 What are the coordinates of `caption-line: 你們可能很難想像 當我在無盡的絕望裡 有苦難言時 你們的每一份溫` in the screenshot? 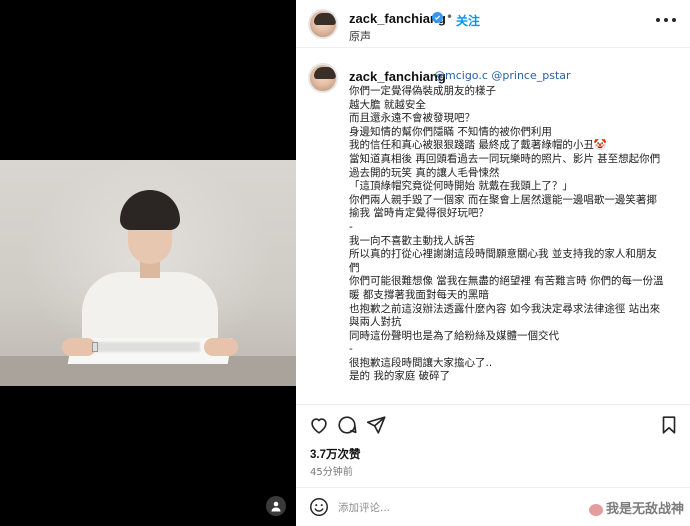 It's located at (506, 281).